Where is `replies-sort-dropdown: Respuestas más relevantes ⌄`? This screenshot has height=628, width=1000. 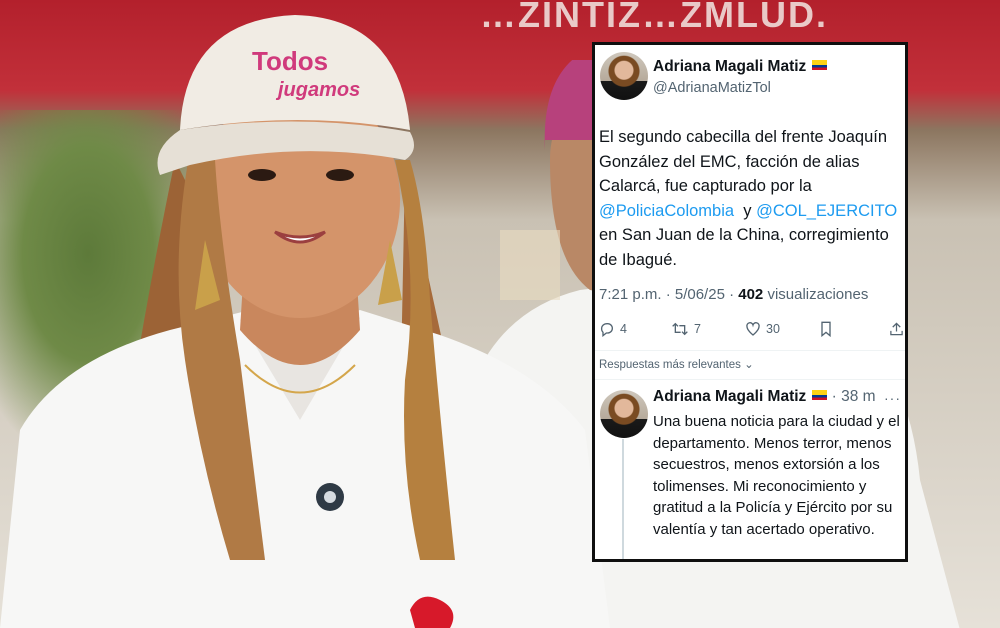 replies-sort-dropdown: Respuestas más relevantes ⌄ is located at coordinates (676, 364).